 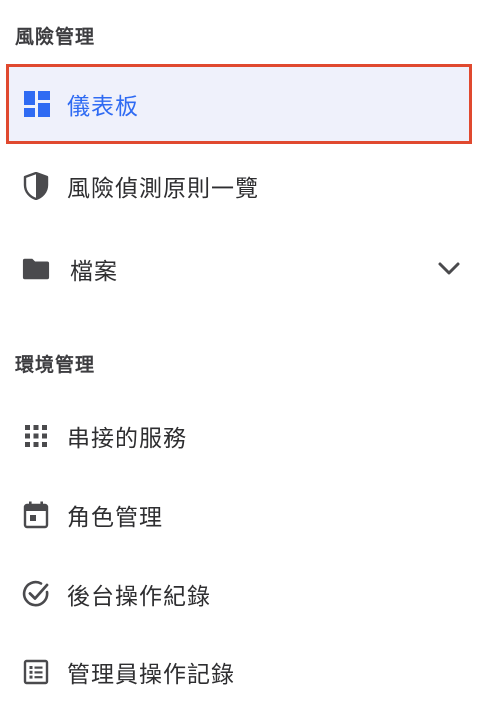 I want to click on sidebar-item-role-management: 角色管理, so click(x=239, y=515).